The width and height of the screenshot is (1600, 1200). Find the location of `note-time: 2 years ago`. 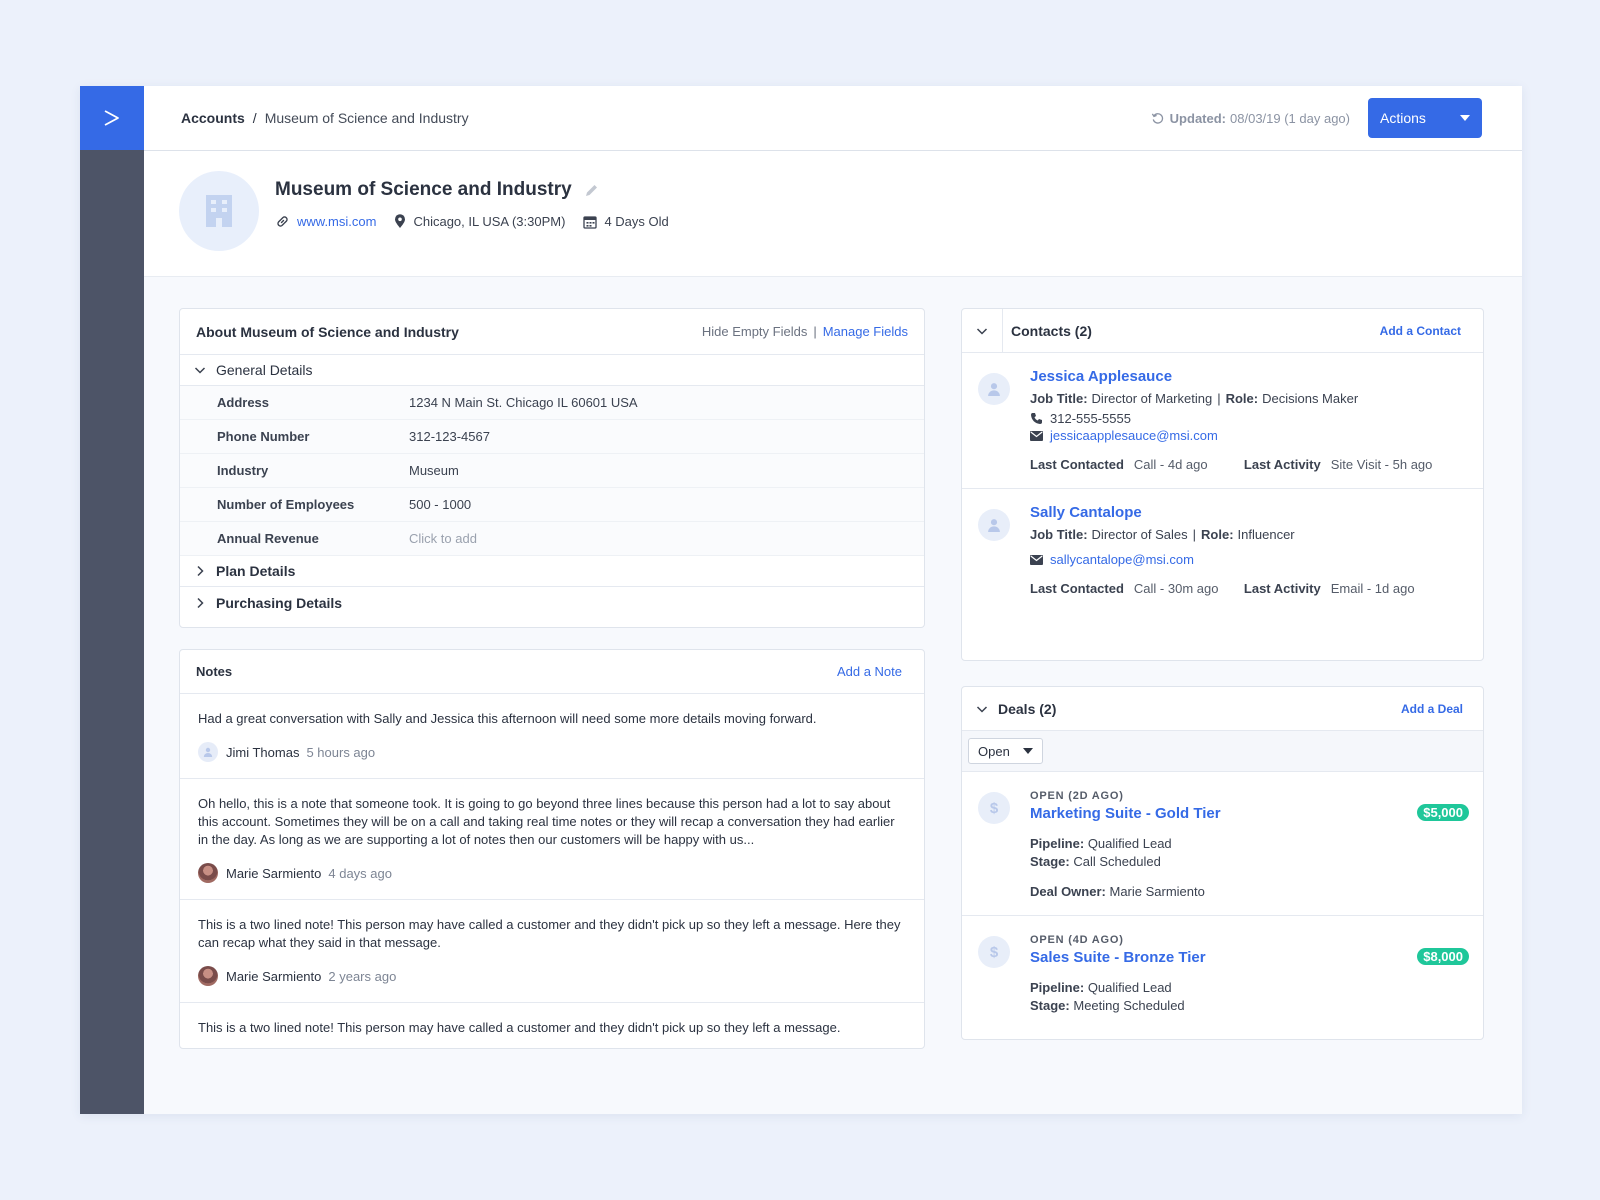

note-time: 2 years ago is located at coordinates (362, 976).